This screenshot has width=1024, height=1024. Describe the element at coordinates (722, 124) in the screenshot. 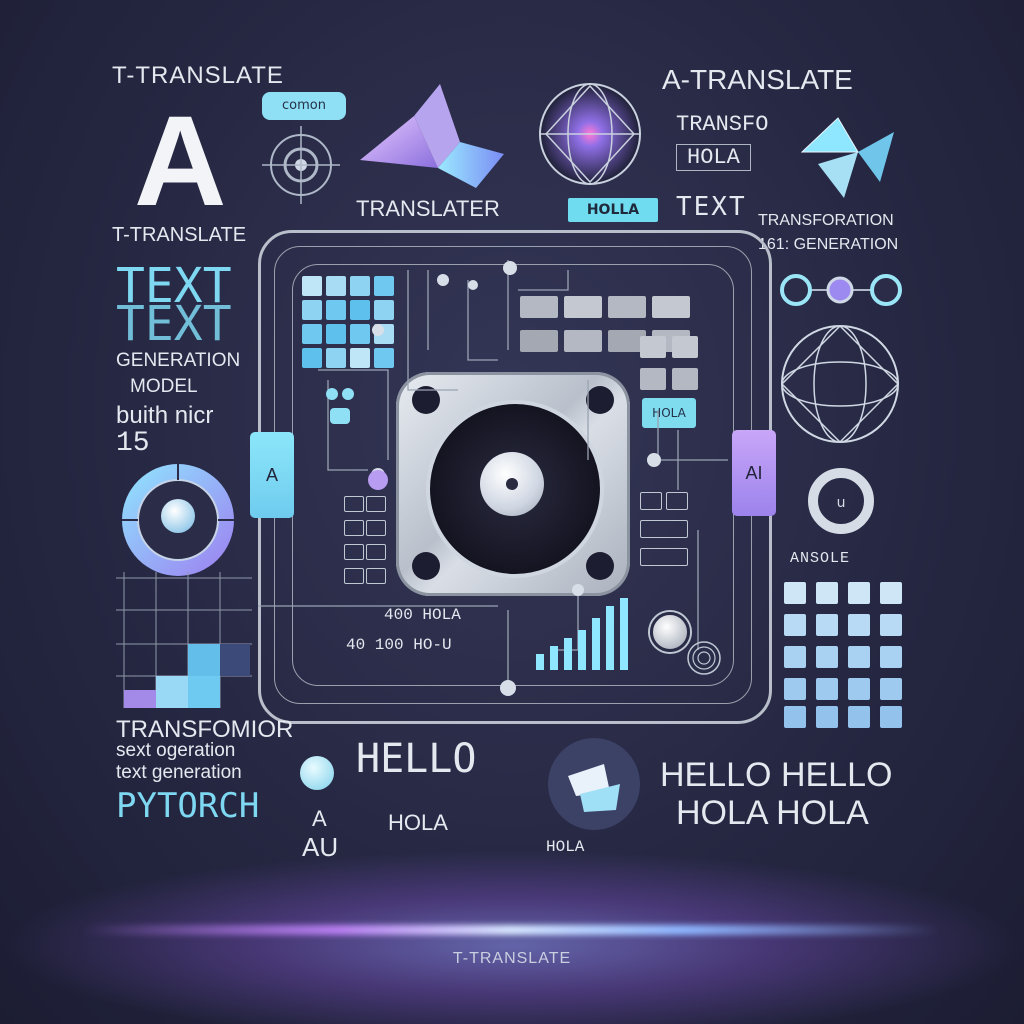

I see `transfo-label: TRANSFO` at that location.